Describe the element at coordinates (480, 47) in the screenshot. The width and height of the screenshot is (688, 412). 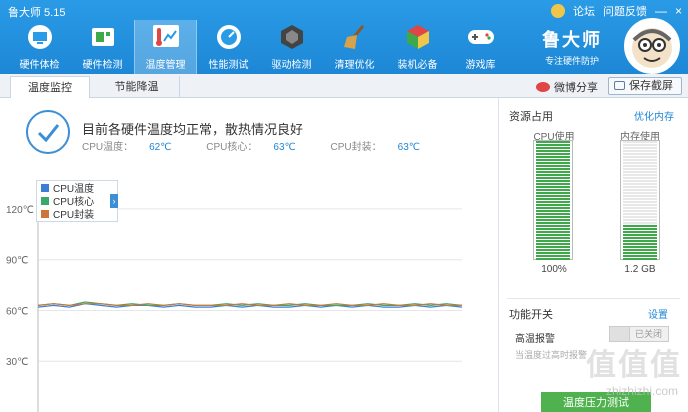
I see `nav-games: 游戏库` at that location.